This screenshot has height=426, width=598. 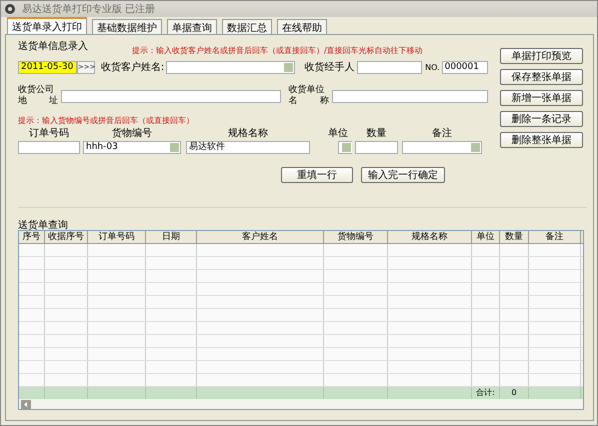 What do you see at coordinates (330, 67) in the screenshot?
I see `handler-label: 收货经手人` at bounding box center [330, 67].